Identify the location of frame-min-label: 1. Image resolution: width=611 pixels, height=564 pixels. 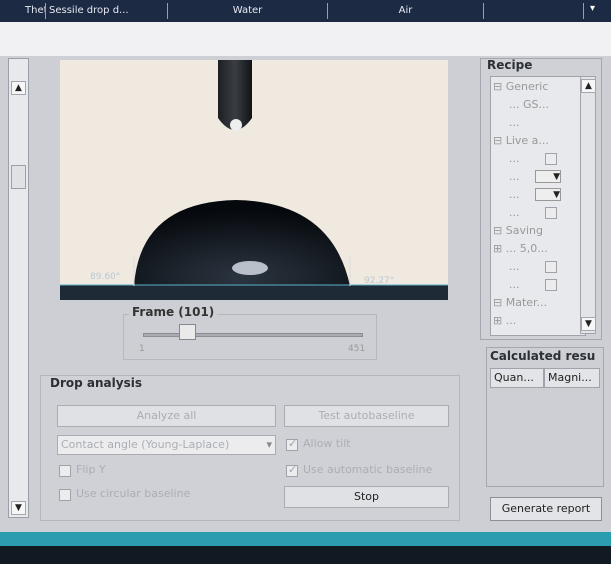
(142, 349).